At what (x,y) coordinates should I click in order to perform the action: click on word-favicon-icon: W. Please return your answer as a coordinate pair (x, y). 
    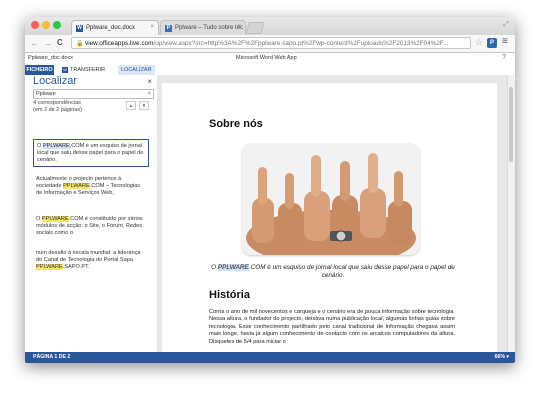
    Looking at the image, I should click on (79, 28).